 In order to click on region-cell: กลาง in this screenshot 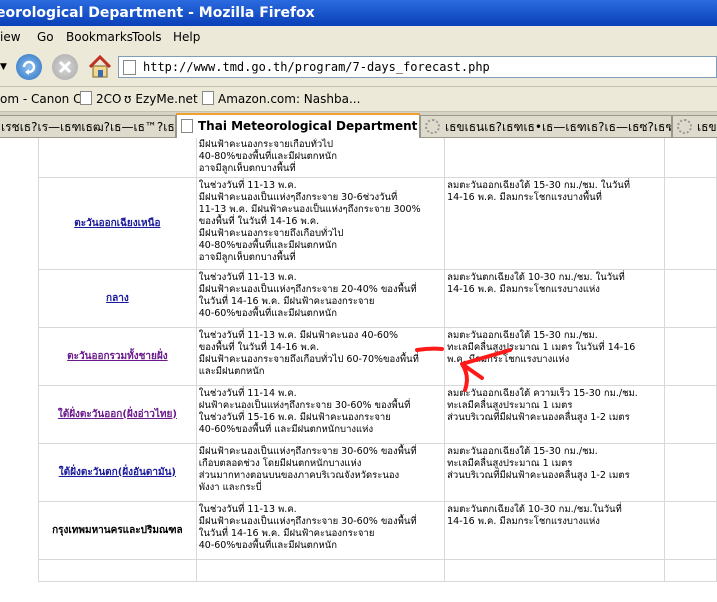, I will do `click(117, 298)`.